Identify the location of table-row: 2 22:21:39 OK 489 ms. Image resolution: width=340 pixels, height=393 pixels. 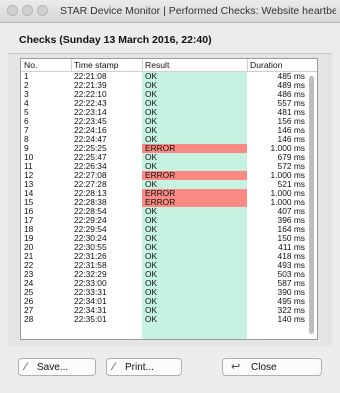
(164, 85).